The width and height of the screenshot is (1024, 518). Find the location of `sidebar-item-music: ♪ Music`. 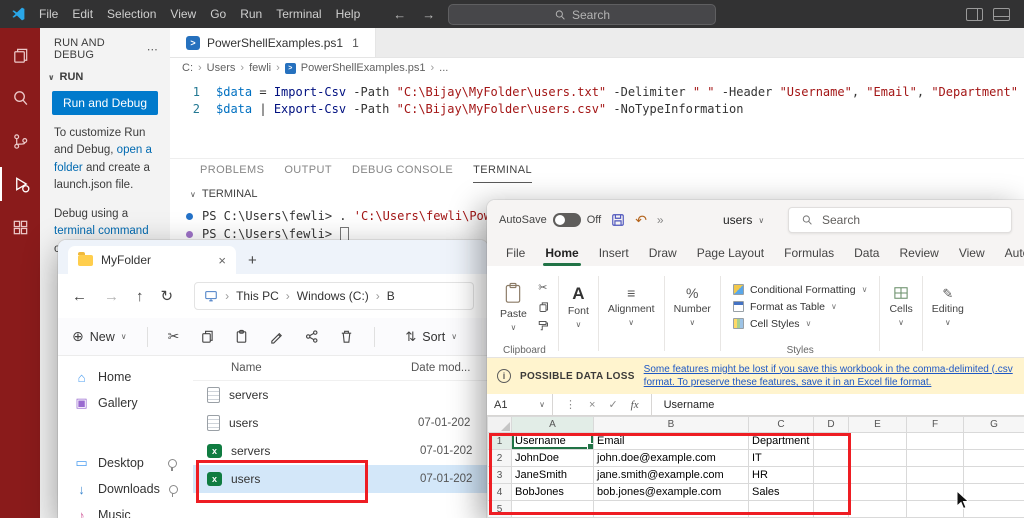

sidebar-item-music: ♪ Music is located at coordinates (125, 510).